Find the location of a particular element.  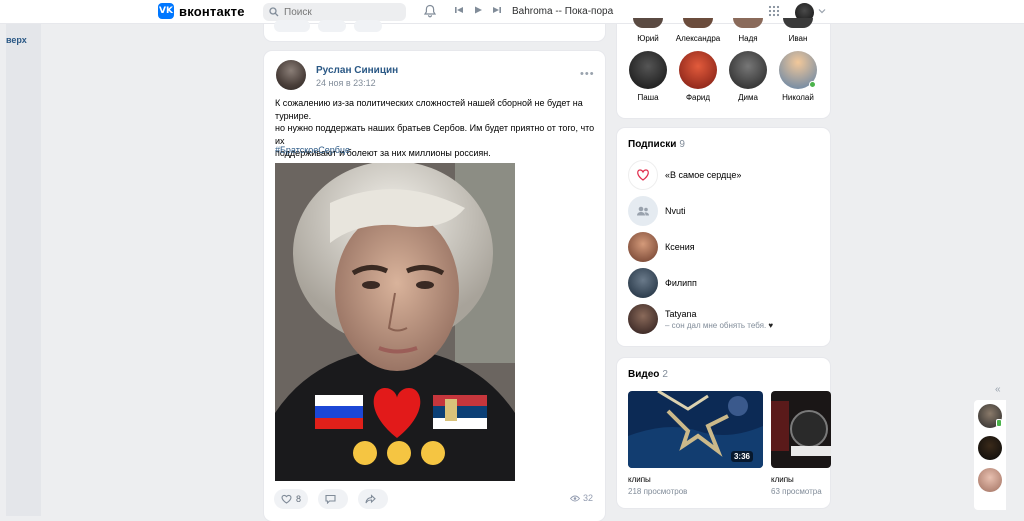

subscription-item: Ксения is located at coordinates (661, 247).